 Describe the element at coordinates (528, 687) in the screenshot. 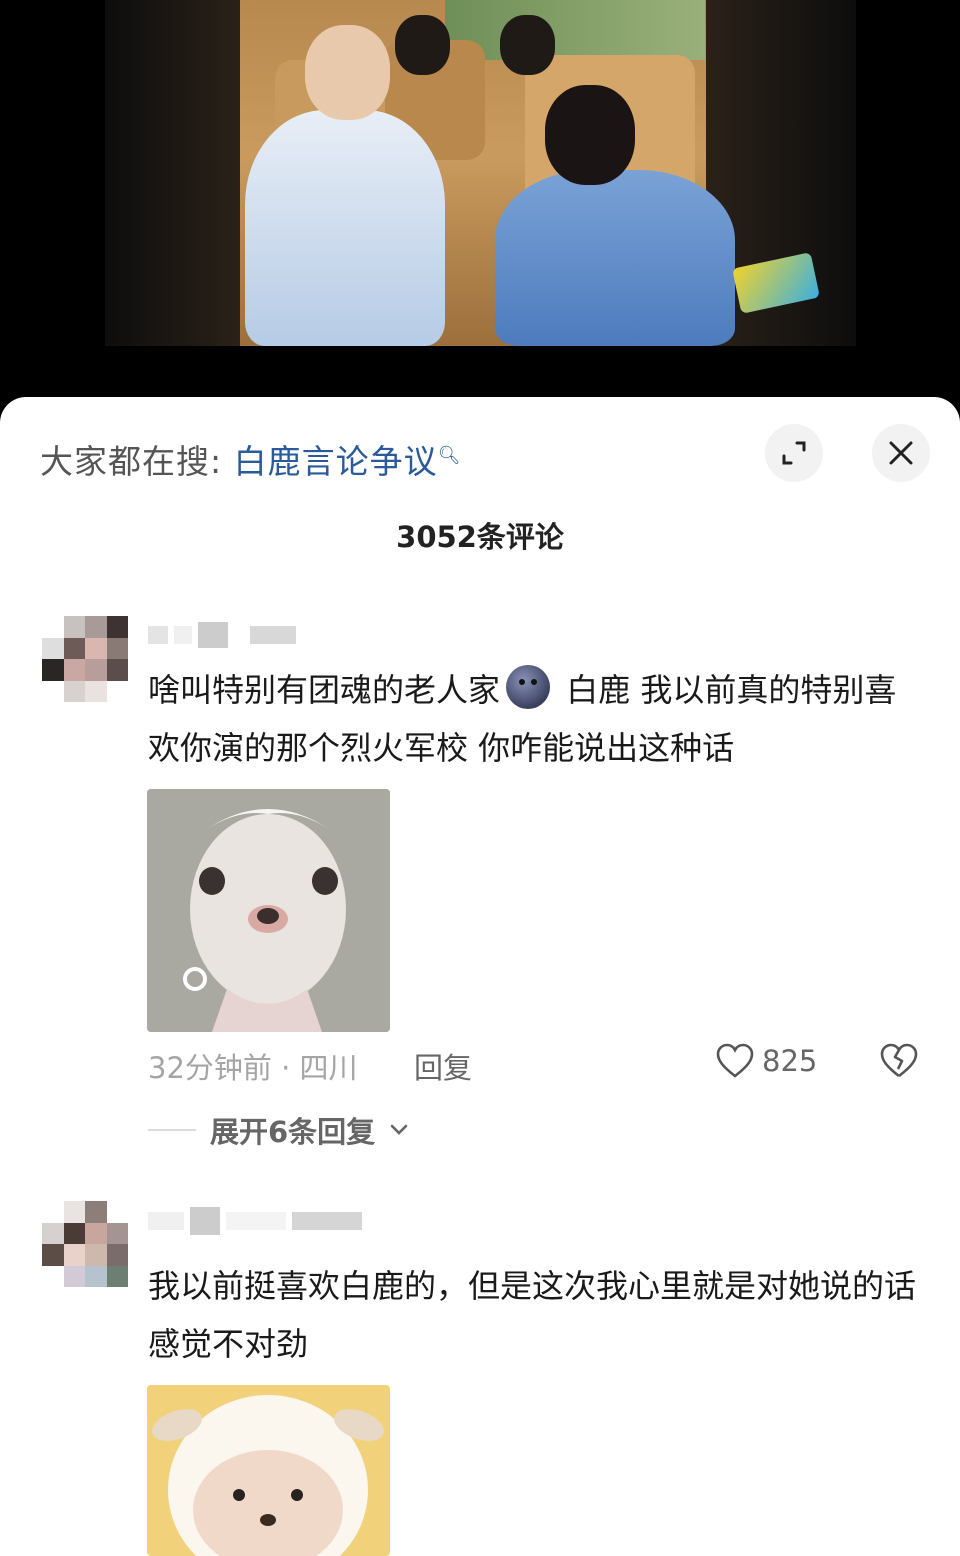

I see `emoji-icon` at that location.